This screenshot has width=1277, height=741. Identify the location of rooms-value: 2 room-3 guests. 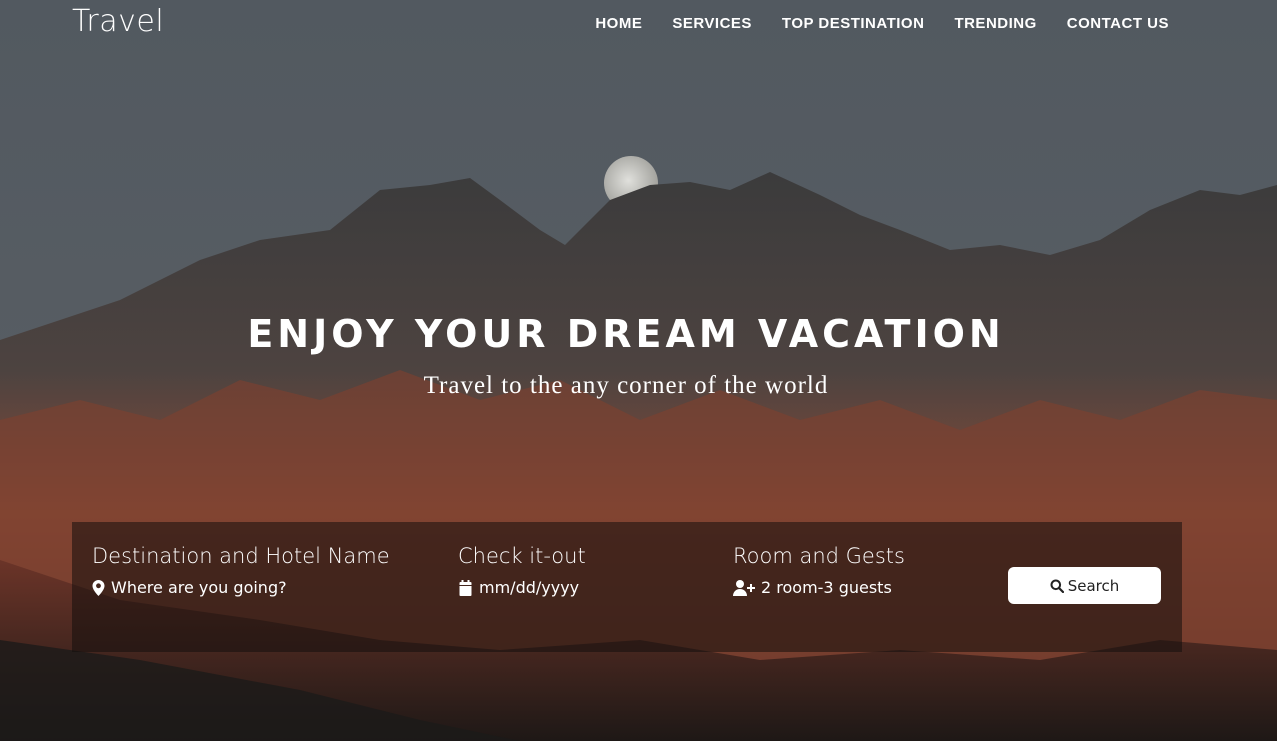
(826, 587).